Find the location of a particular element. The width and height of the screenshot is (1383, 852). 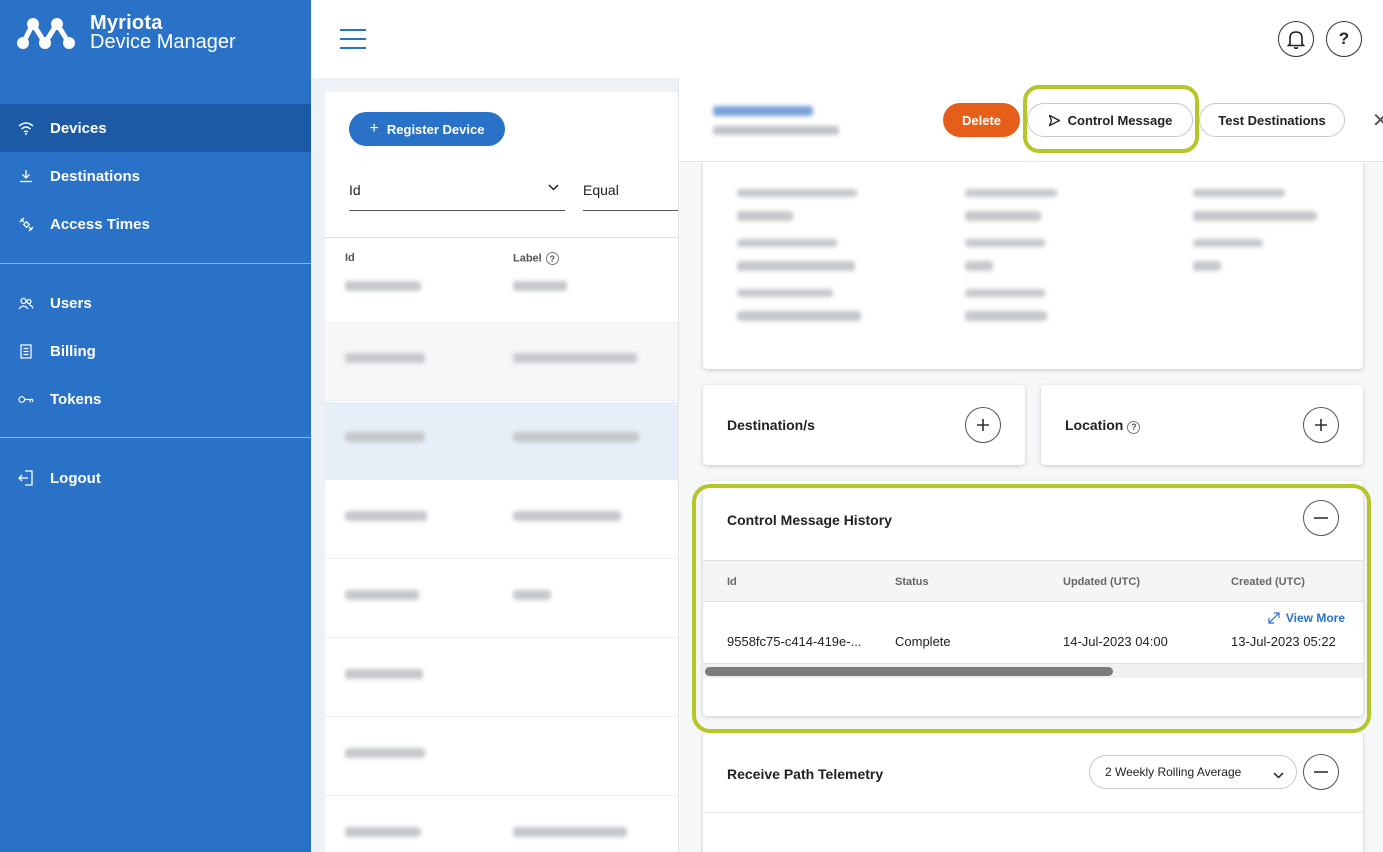

register-device-label: Register Device is located at coordinates (435, 129).